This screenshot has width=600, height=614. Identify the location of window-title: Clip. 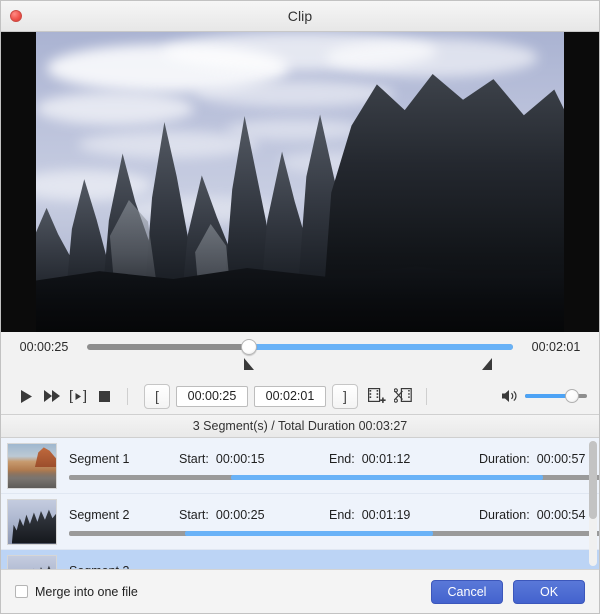
(300, 16).